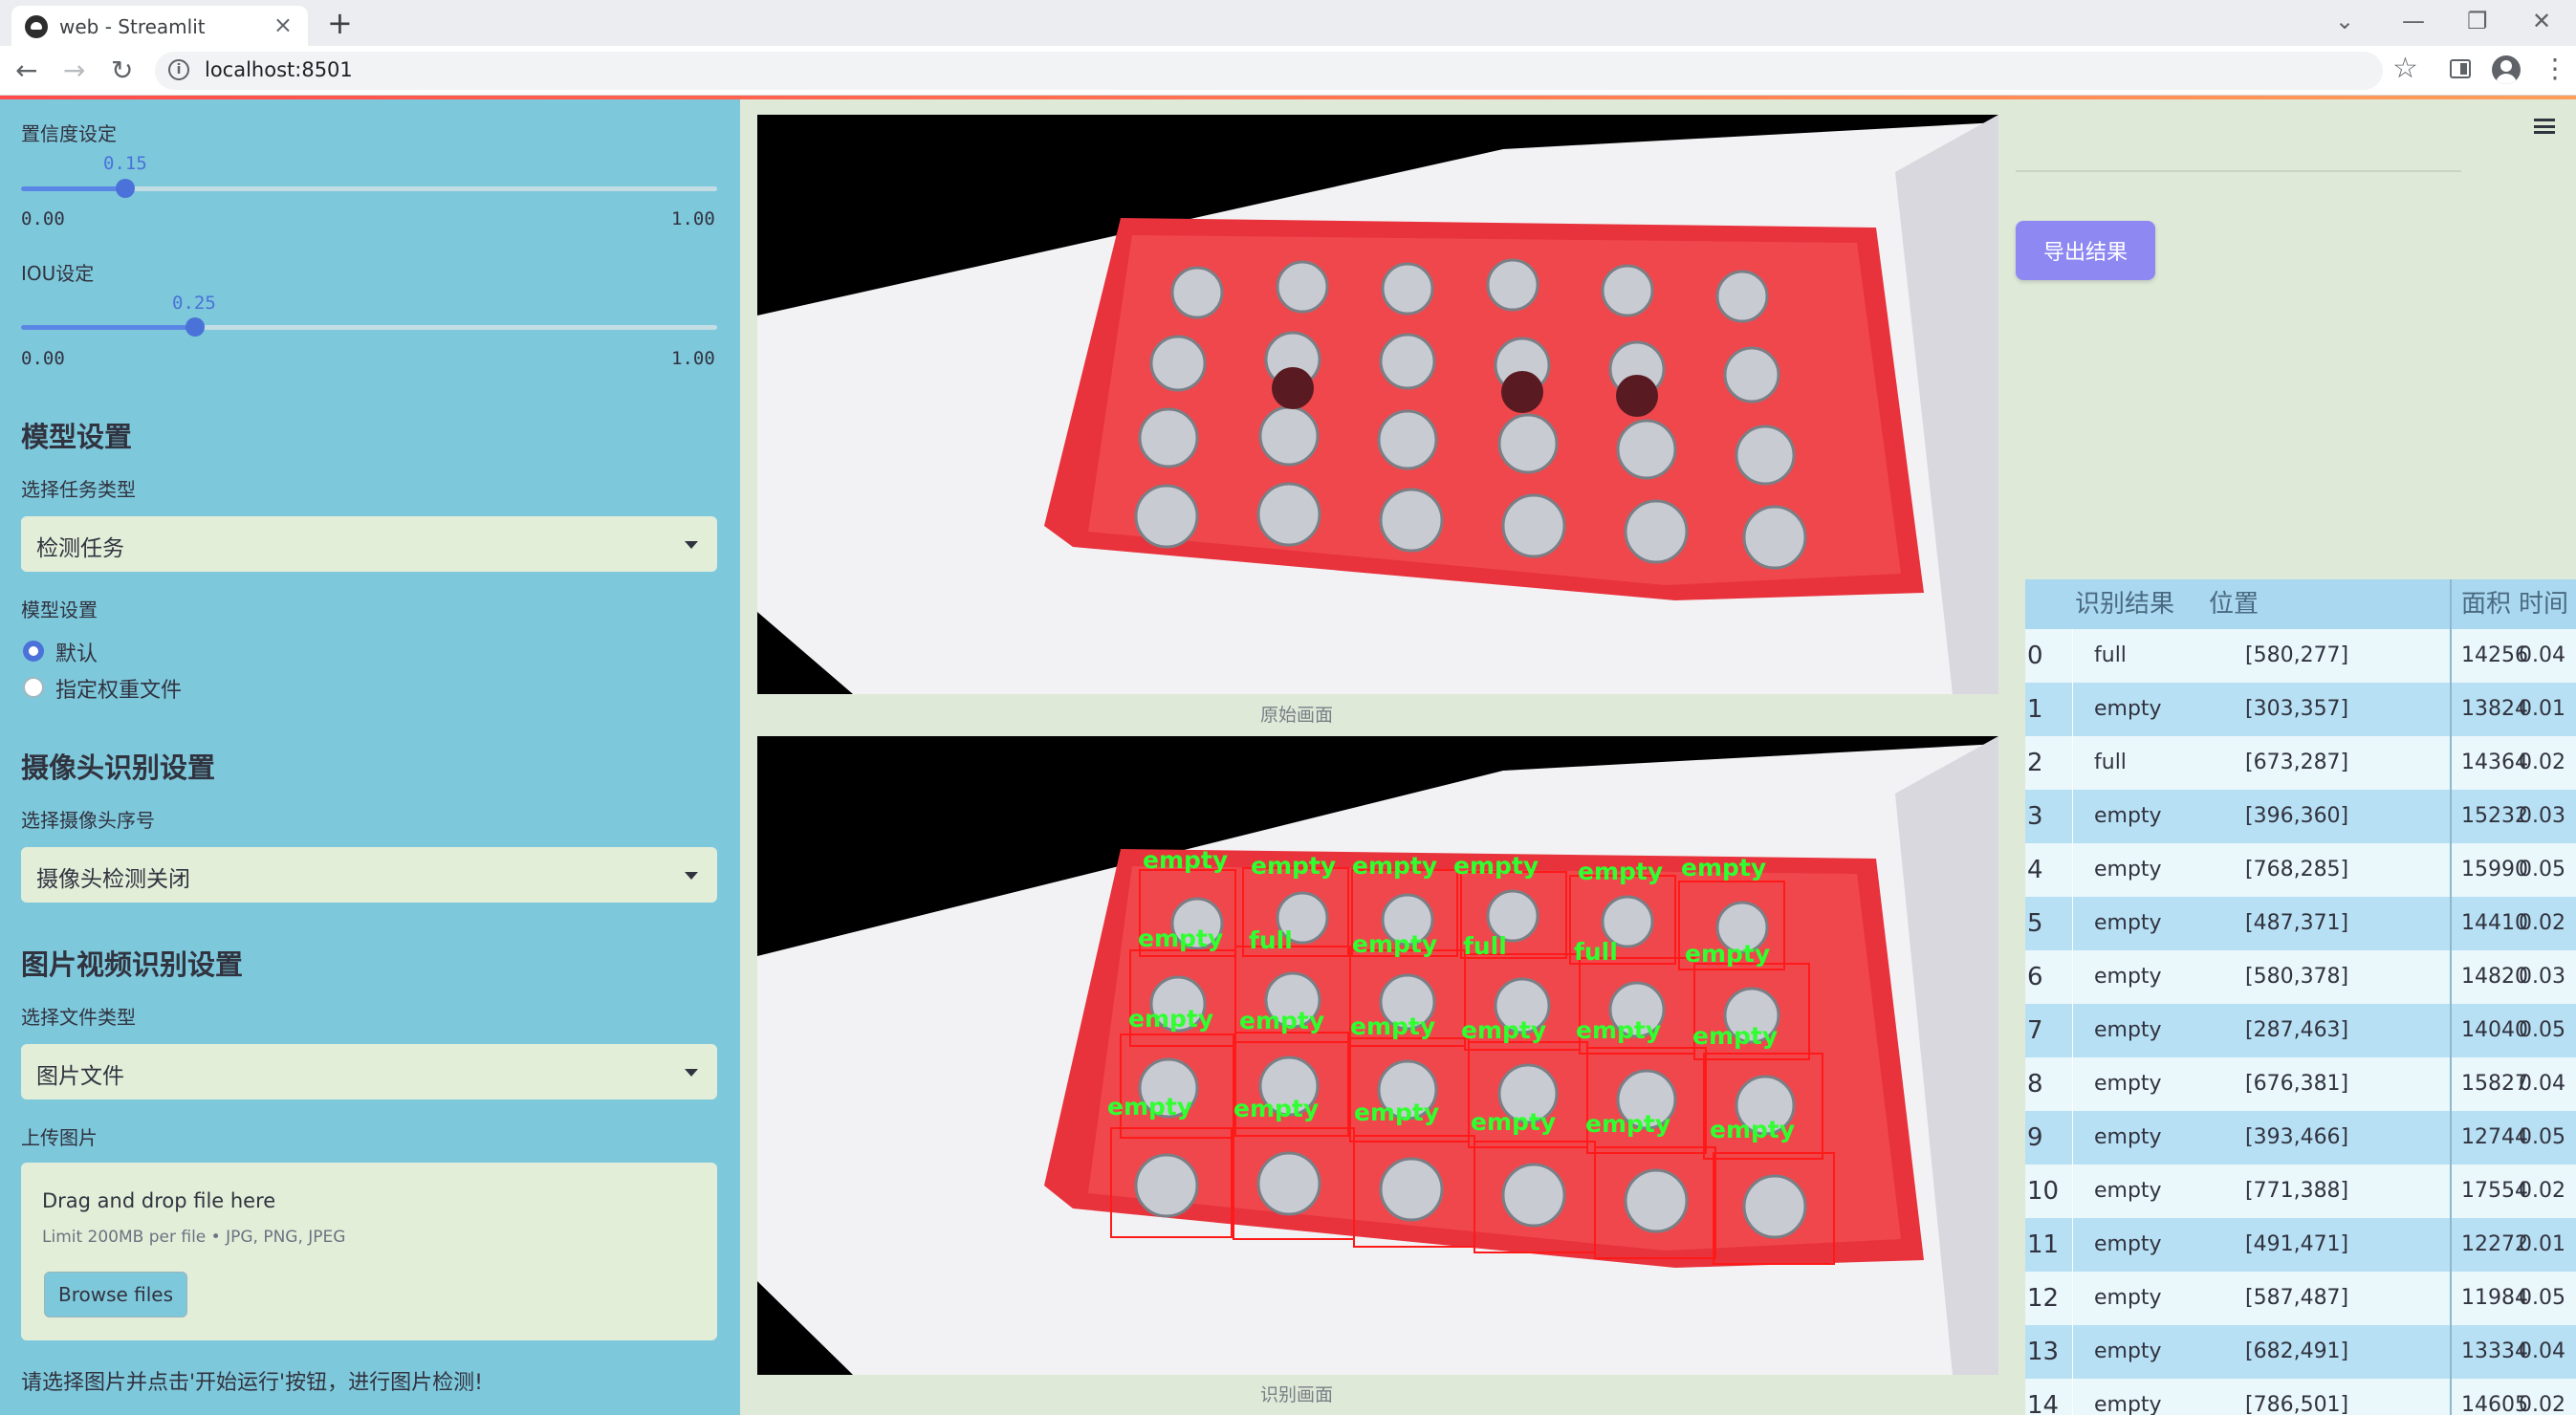 This screenshot has width=2576, height=1415. What do you see at coordinates (119, 691) in the screenshot?
I see `radio-custom-label: 指定权重文件` at bounding box center [119, 691].